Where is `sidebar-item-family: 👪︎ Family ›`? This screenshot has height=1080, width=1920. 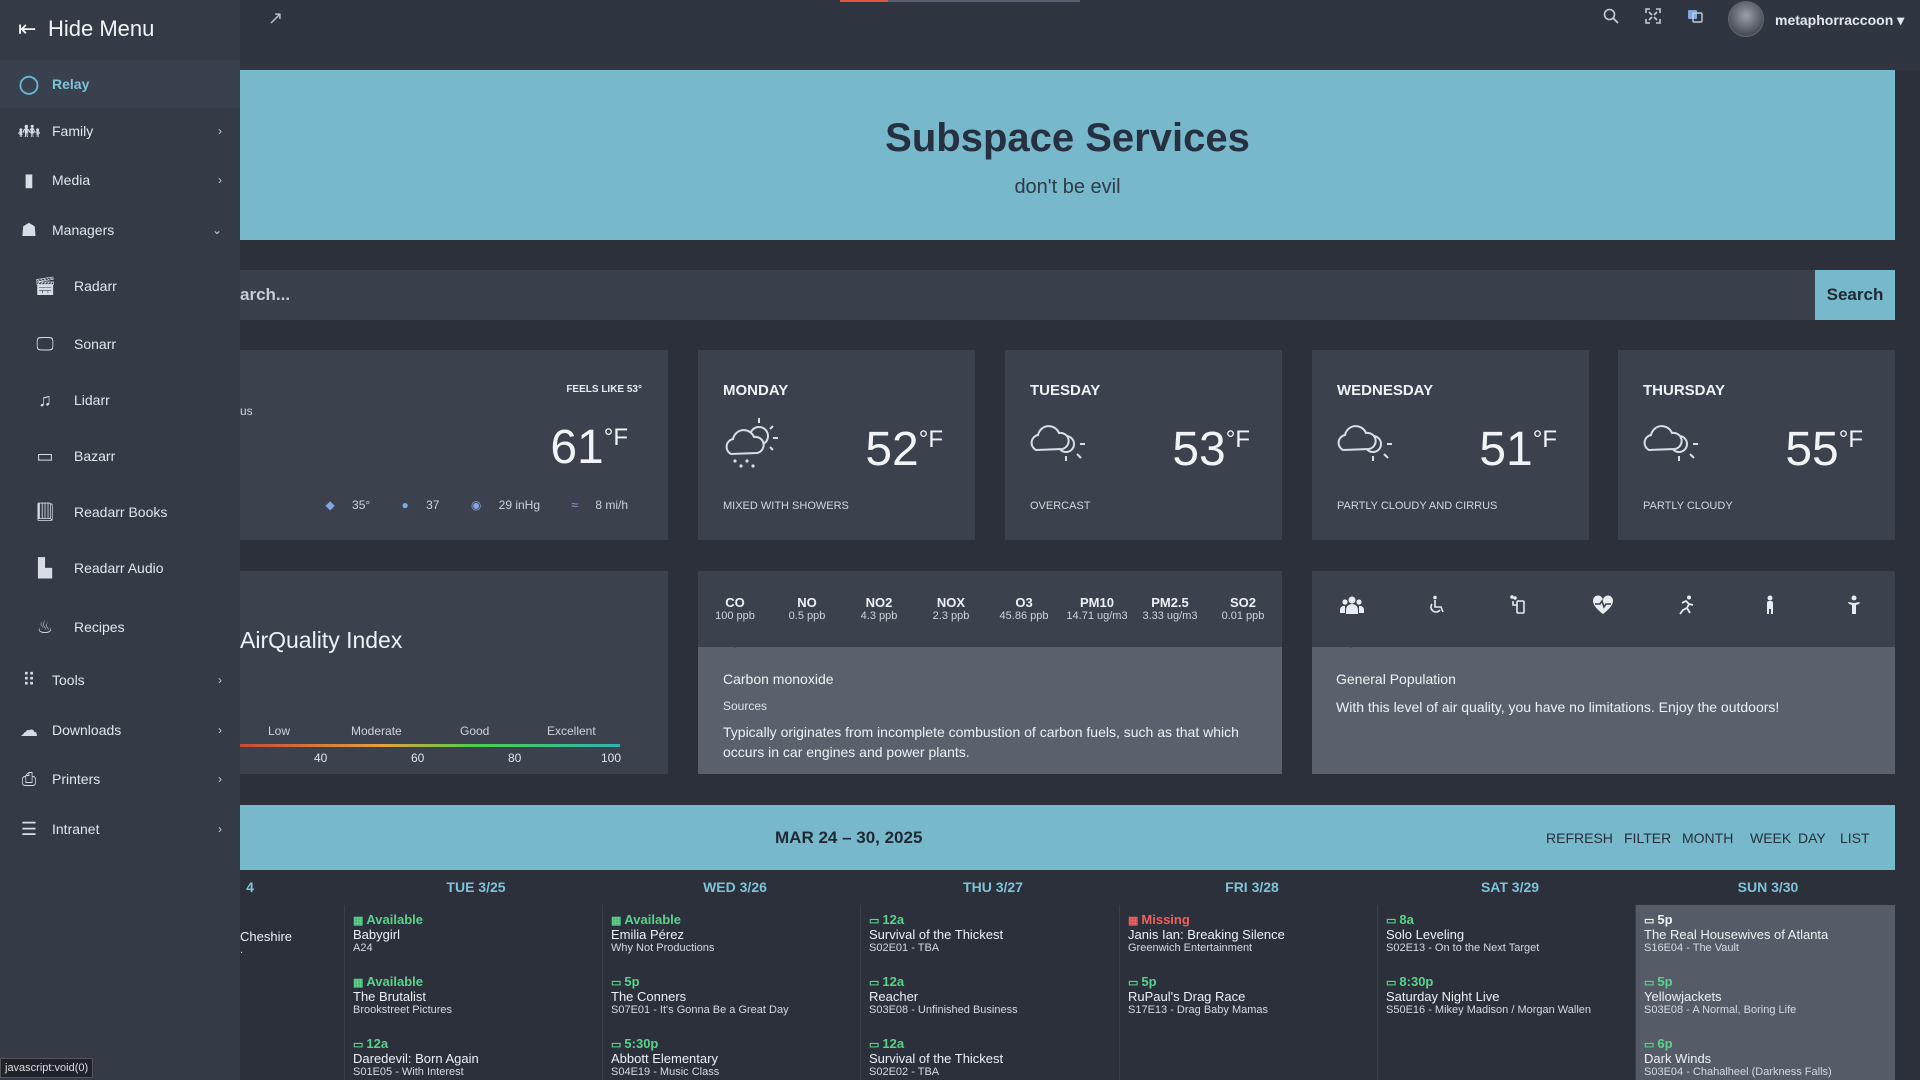
sidebar-item-family: 👪︎ Family › is located at coordinates (120, 131).